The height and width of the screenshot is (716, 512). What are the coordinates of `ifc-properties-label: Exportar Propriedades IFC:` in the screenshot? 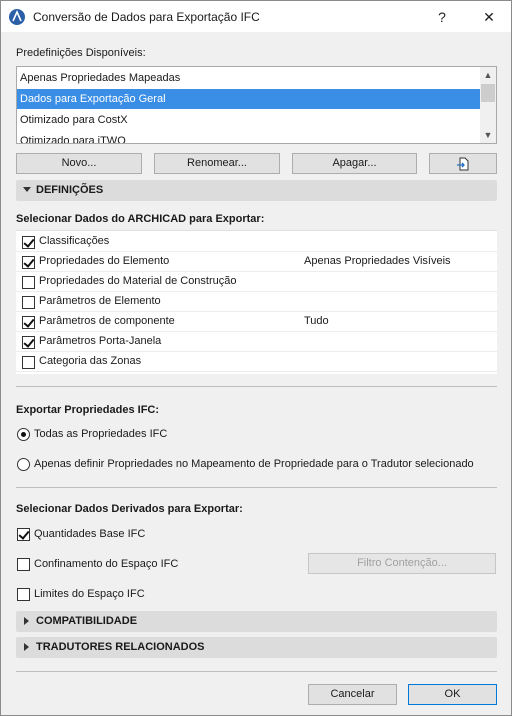 It's located at (88, 410).